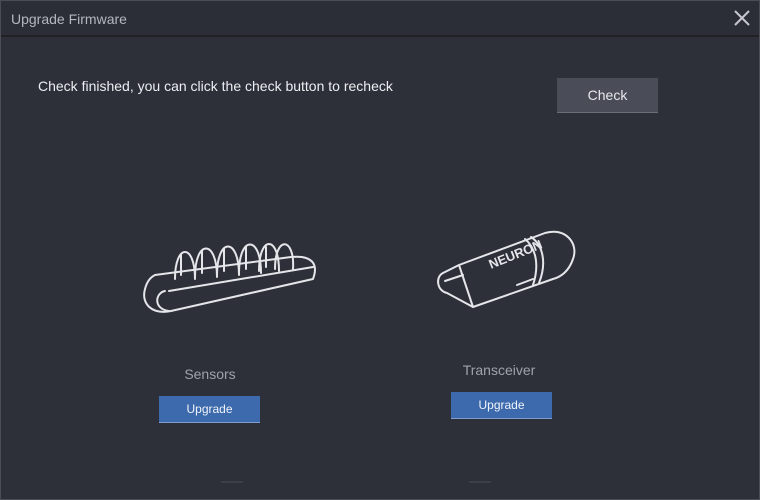  What do you see at coordinates (69, 19) in the screenshot?
I see `window-title: Upgrade Firmware` at bounding box center [69, 19].